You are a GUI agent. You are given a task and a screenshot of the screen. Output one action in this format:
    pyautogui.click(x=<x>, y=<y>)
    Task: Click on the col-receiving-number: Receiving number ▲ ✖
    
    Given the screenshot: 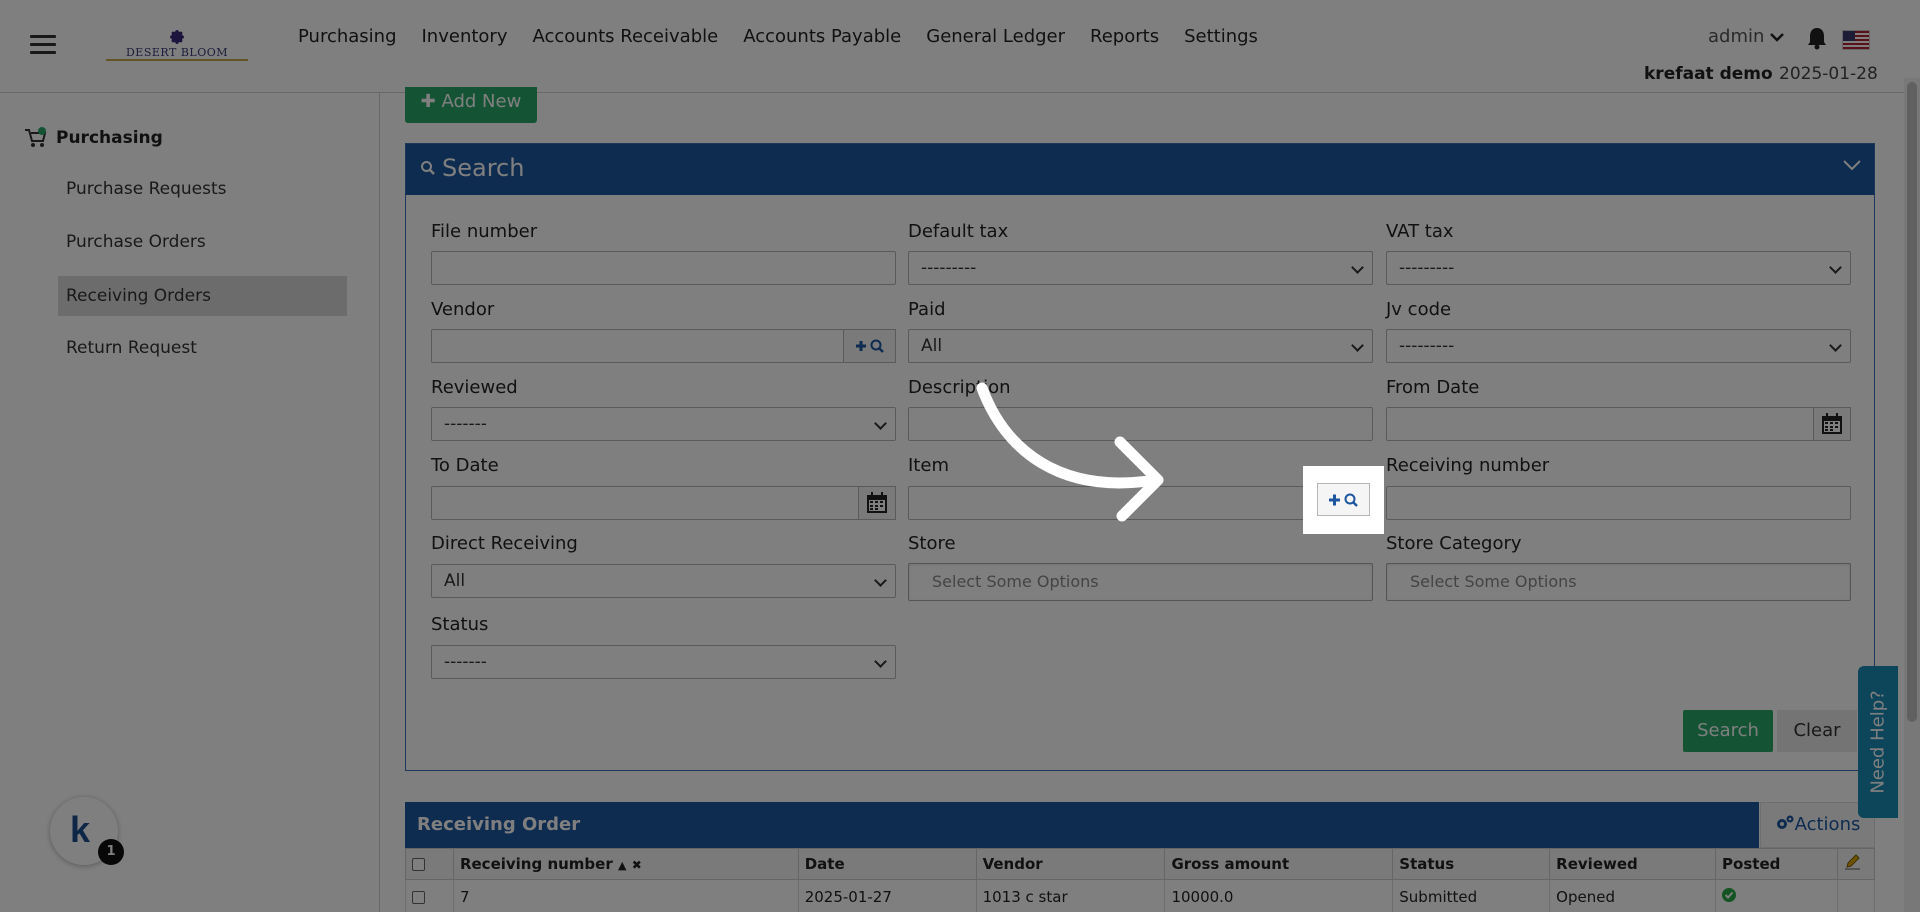 What is the action you would take?
    pyautogui.click(x=625, y=864)
    